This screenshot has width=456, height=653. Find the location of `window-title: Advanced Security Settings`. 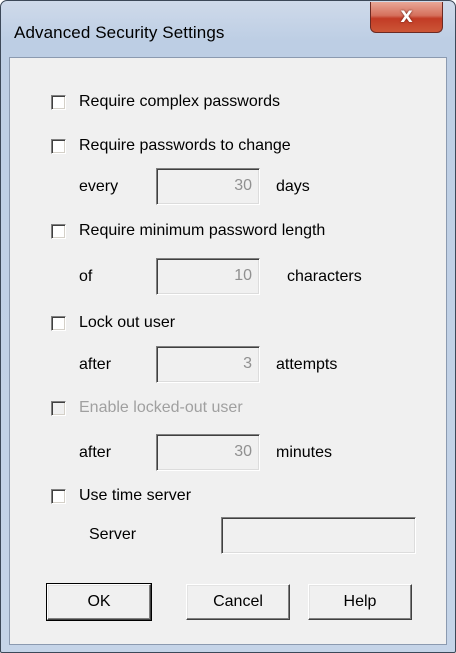

window-title: Advanced Security Settings is located at coordinates (119, 32).